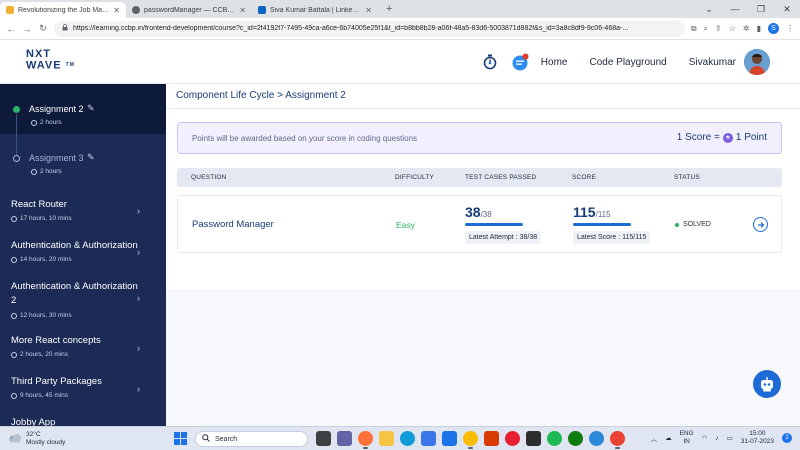 This screenshot has height=450, width=800. What do you see at coordinates (50, 60) in the screenshot?
I see `nxtwave-logo: NXT WAVE TM` at bounding box center [50, 60].